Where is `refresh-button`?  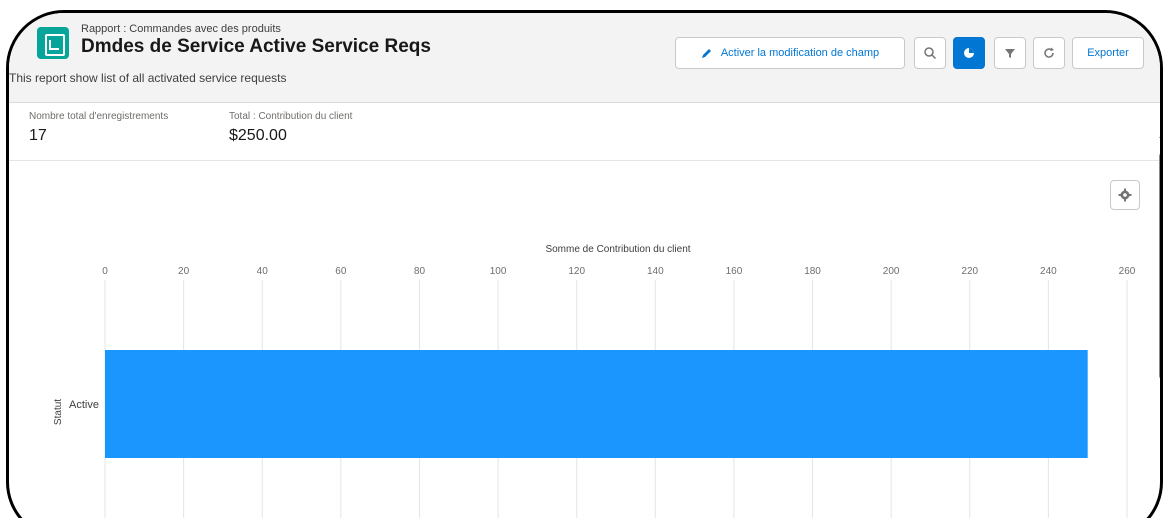
refresh-button is located at coordinates (1049, 53).